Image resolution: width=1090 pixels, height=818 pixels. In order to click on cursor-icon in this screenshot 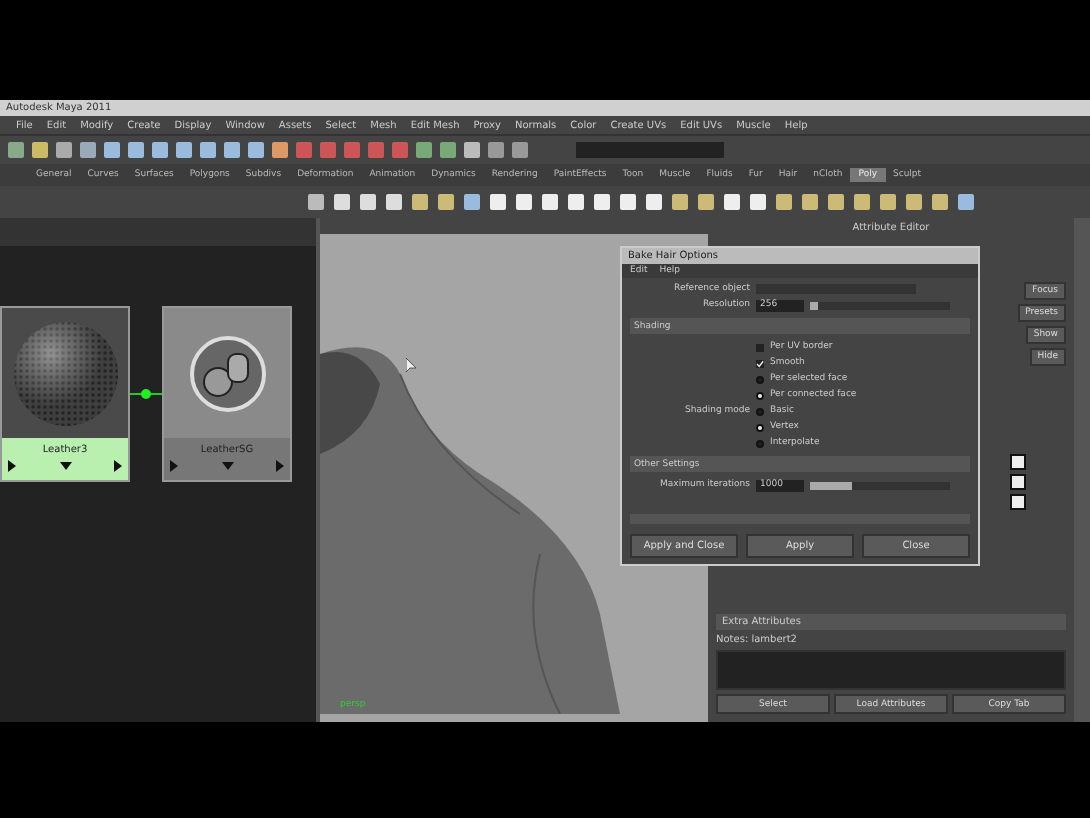, I will do `click(411, 365)`.